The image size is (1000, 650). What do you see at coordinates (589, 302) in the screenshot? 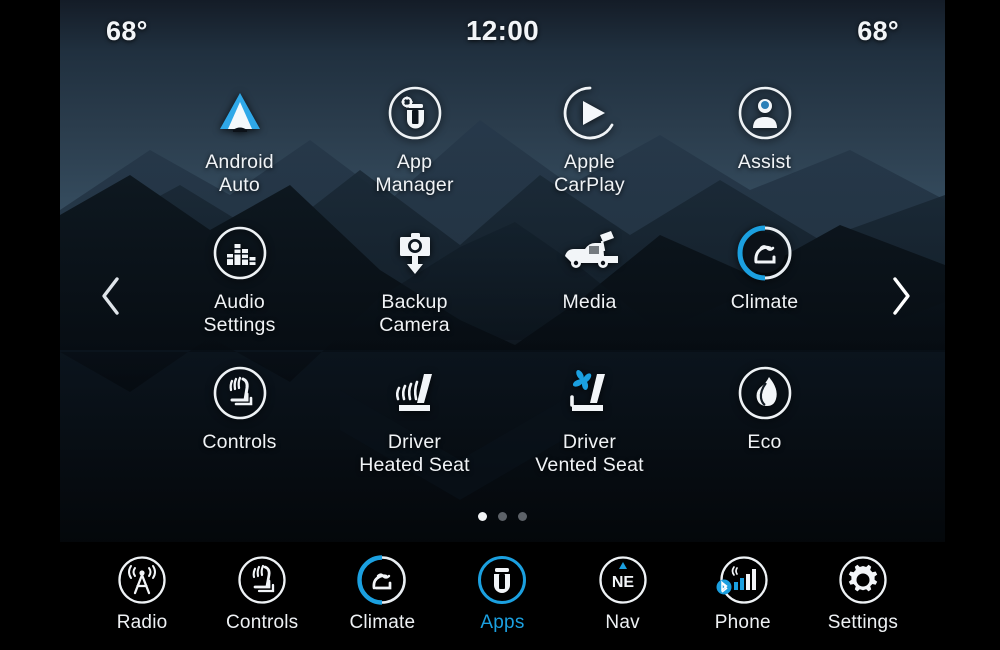
I see `app-label: Media` at bounding box center [589, 302].